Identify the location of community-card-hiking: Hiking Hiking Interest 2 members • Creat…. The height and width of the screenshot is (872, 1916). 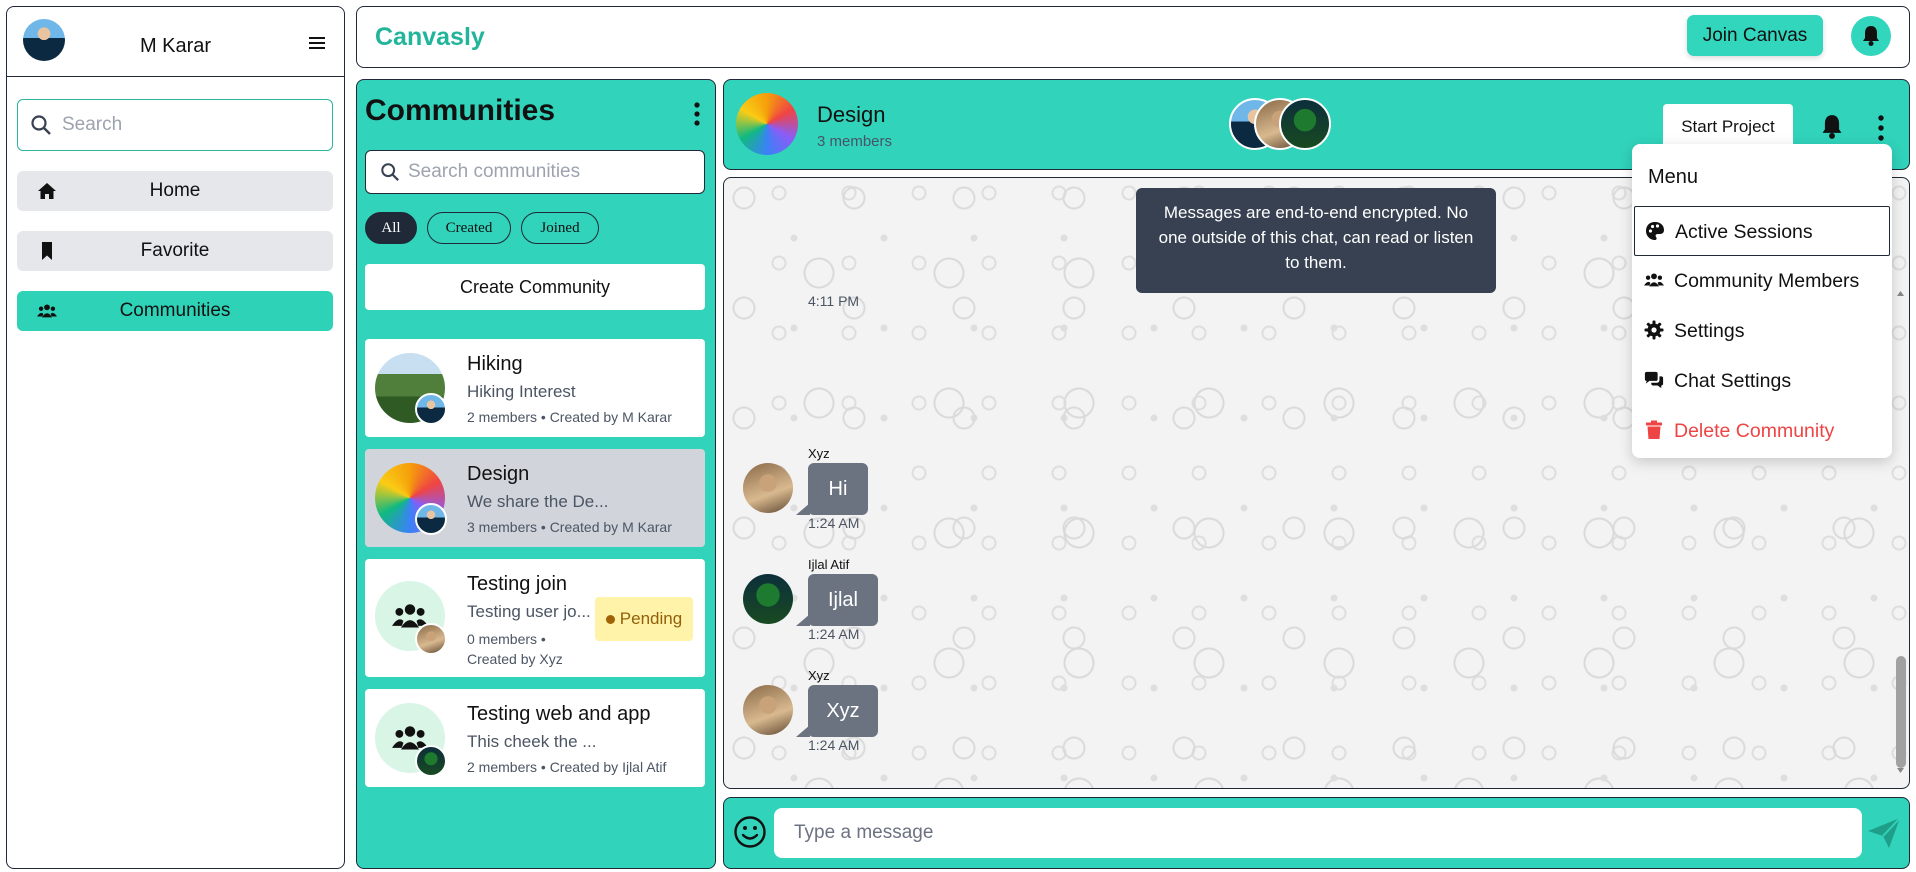
(535, 388).